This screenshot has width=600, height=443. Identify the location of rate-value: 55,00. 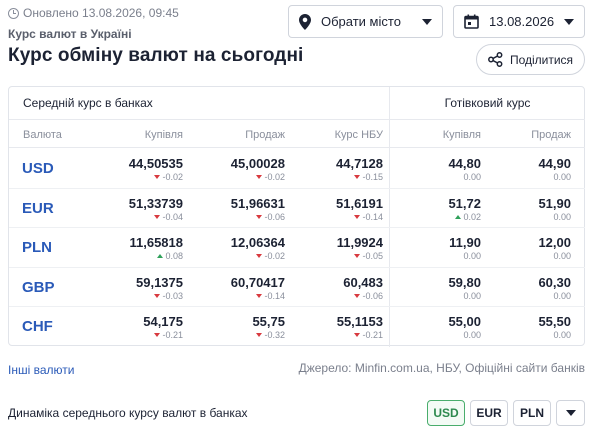
(464, 322).